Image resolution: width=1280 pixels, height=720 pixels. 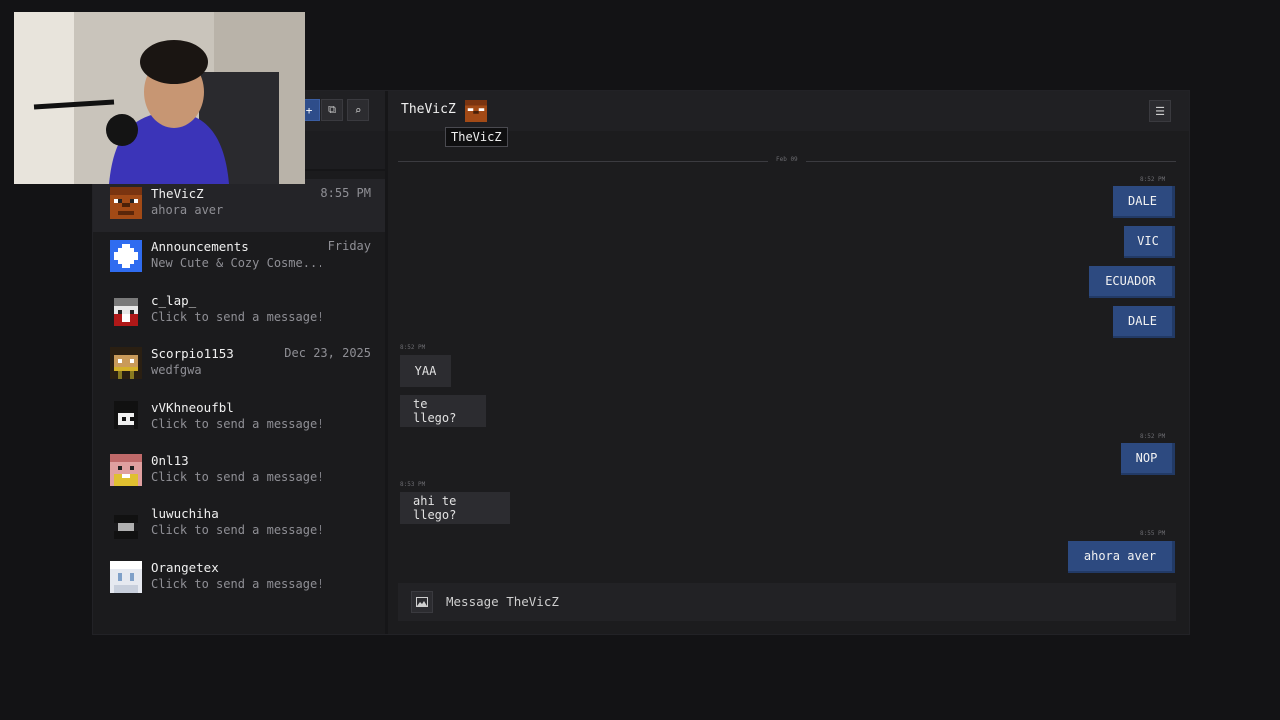 I want to click on conversation-luwuchiha: luwuchiha Click to send a message!, so click(x=239, y=525).